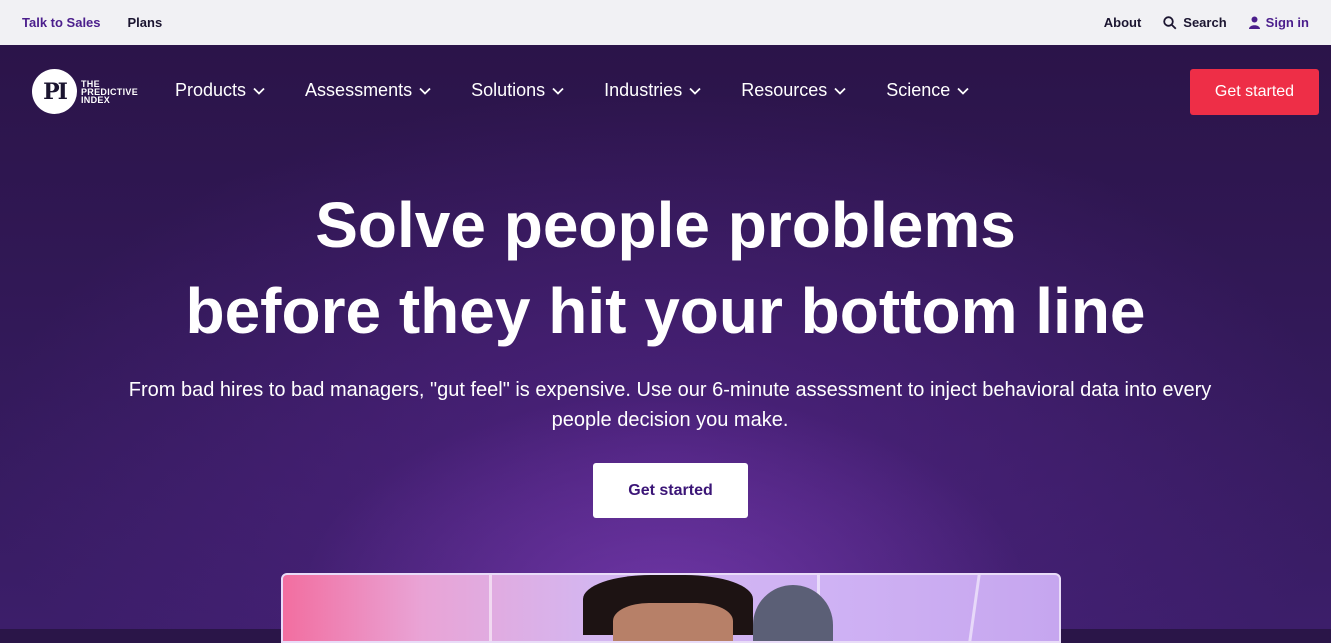  I want to click on search-link: Search, so click(1195, 22).